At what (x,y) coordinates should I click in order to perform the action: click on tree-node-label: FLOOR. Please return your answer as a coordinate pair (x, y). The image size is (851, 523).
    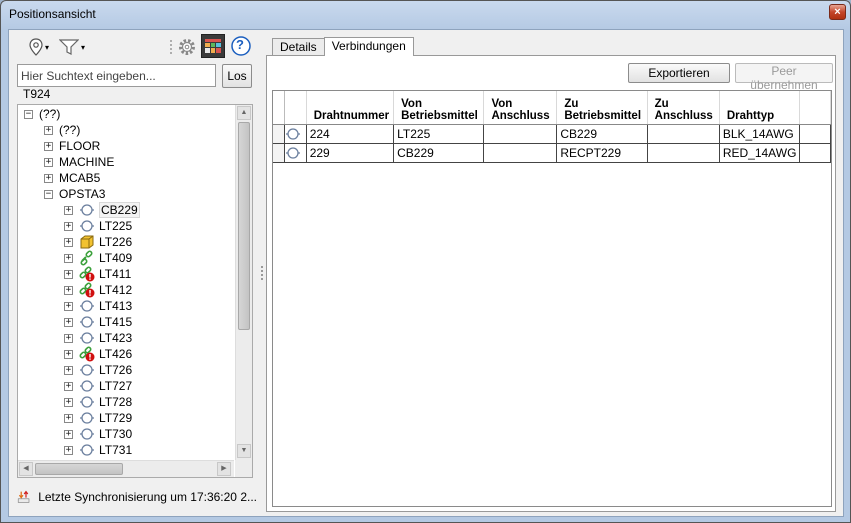
    Looking at the image, I should click on (80, 146).